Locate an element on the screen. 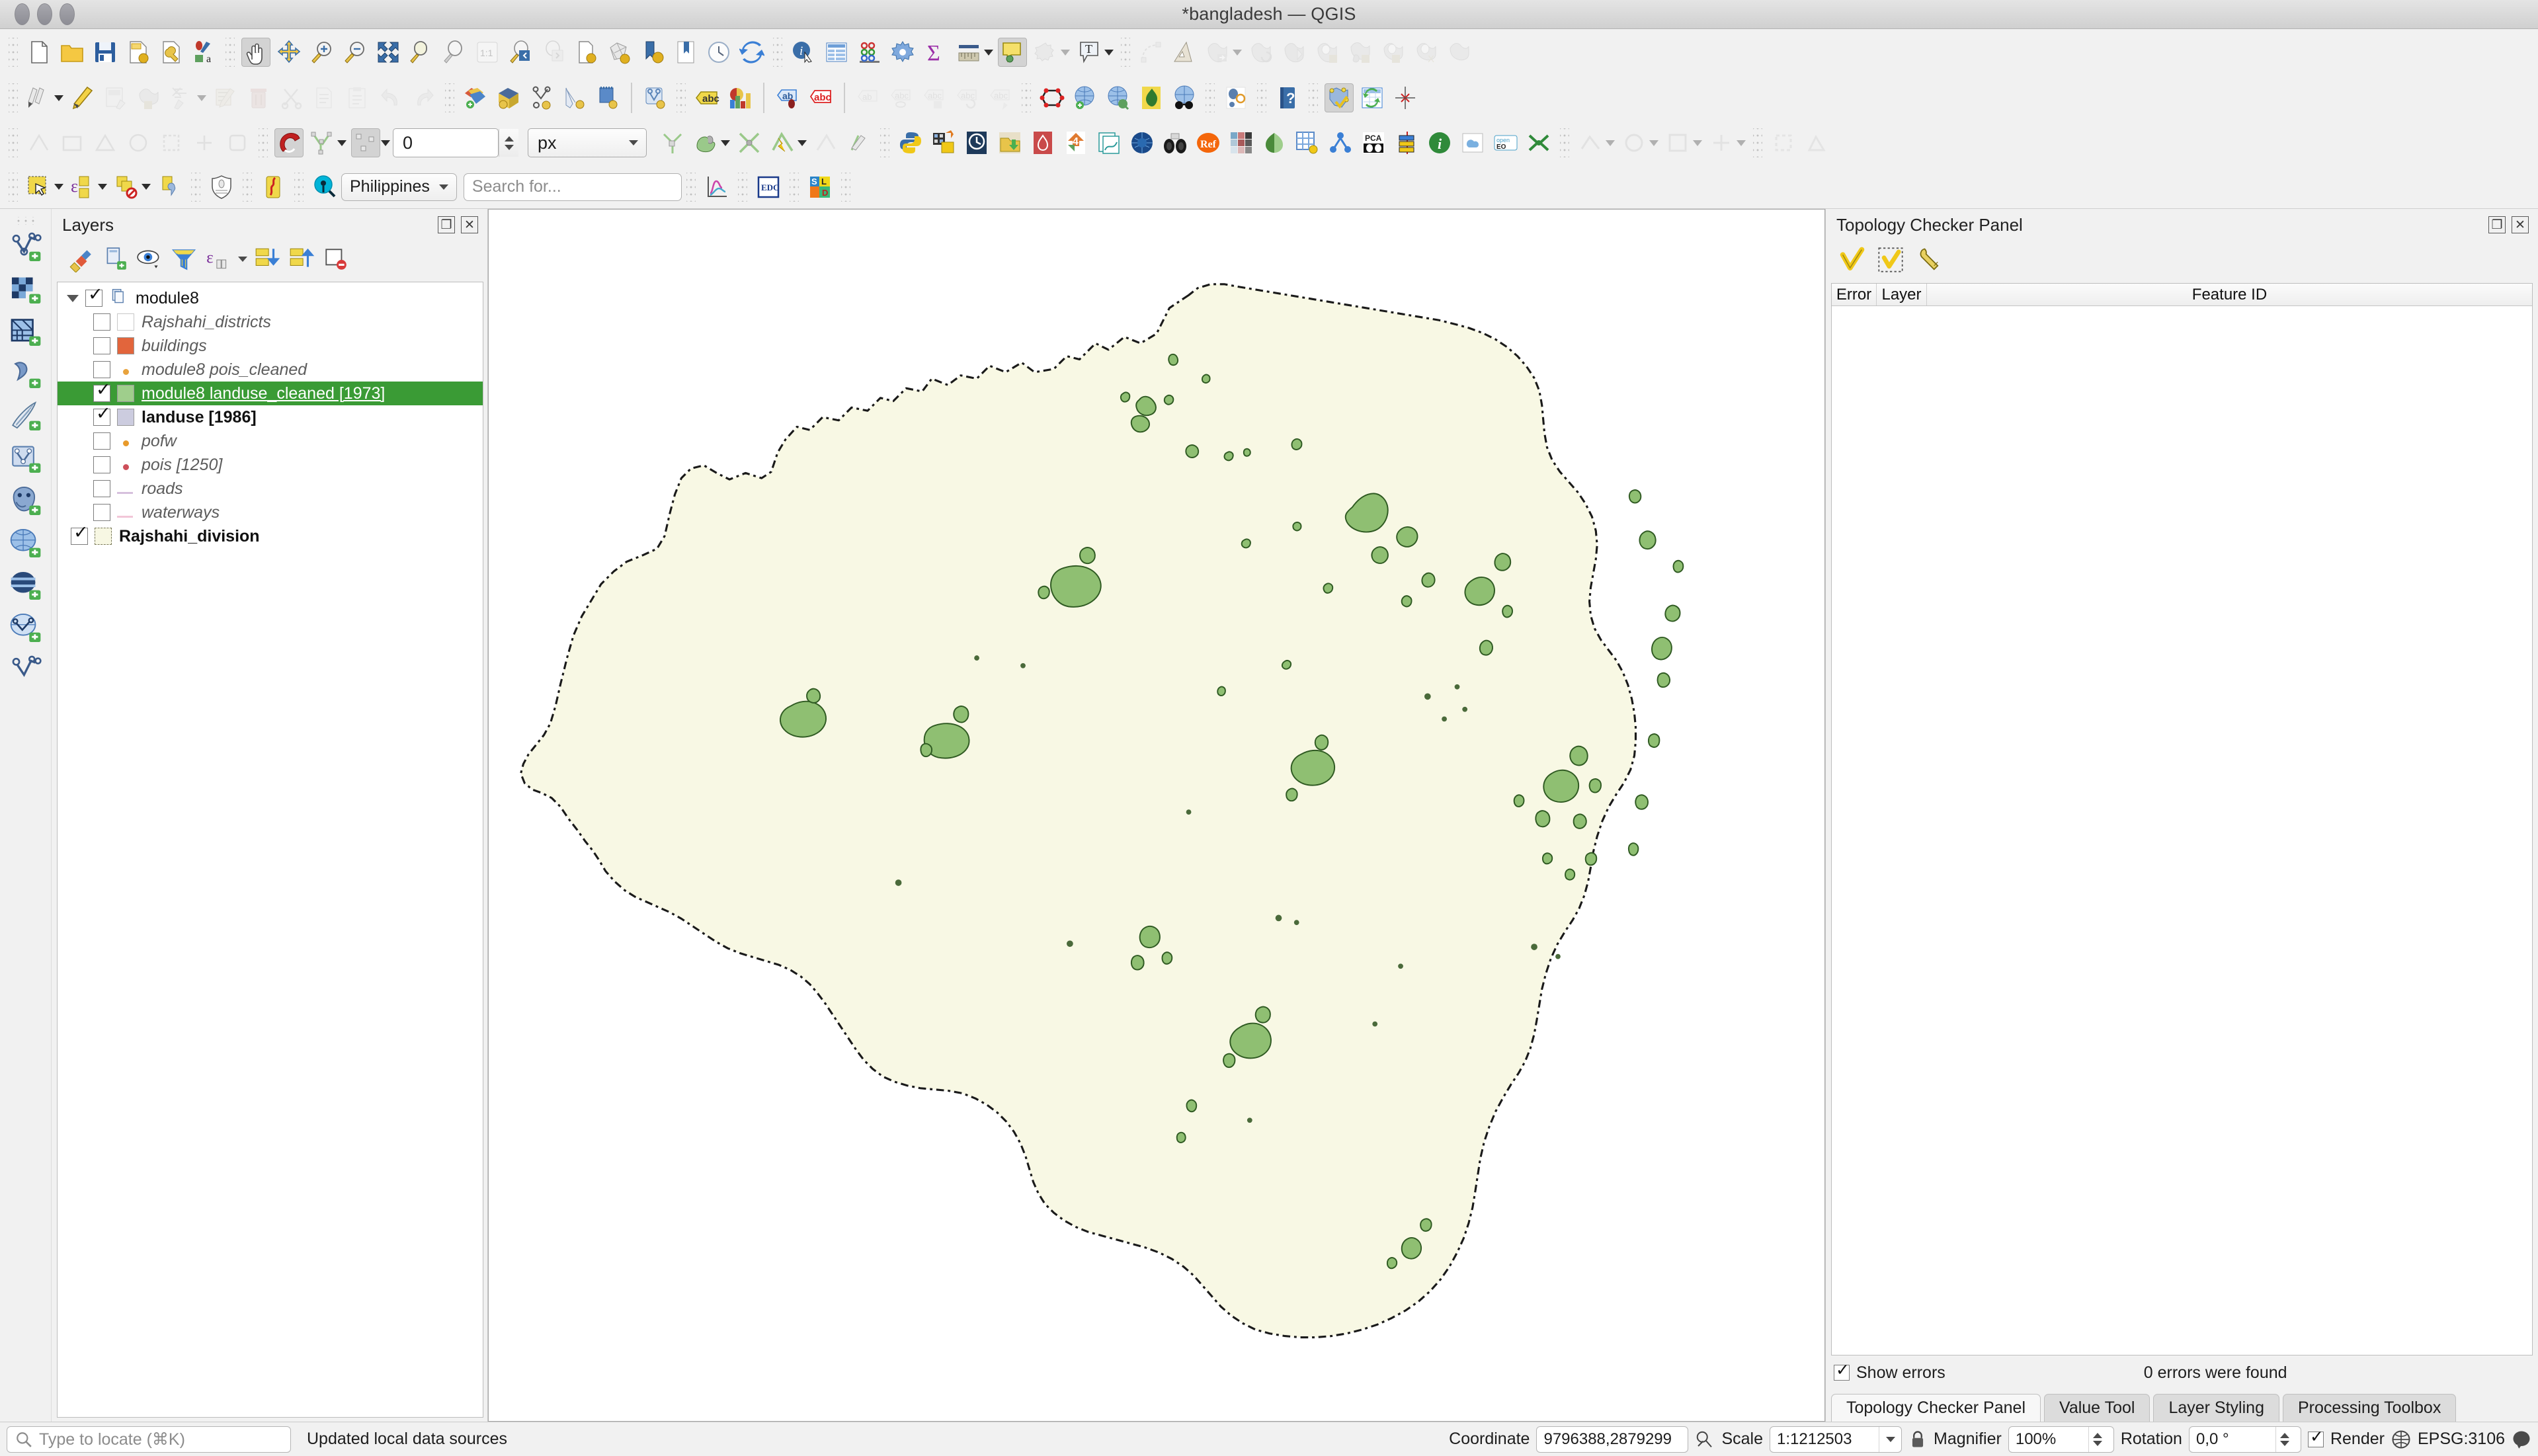 The height and width of the screenshot is (1456, 2538). coordinate-input: 9796388,2879299 is located at coordinates (1612, 1439).